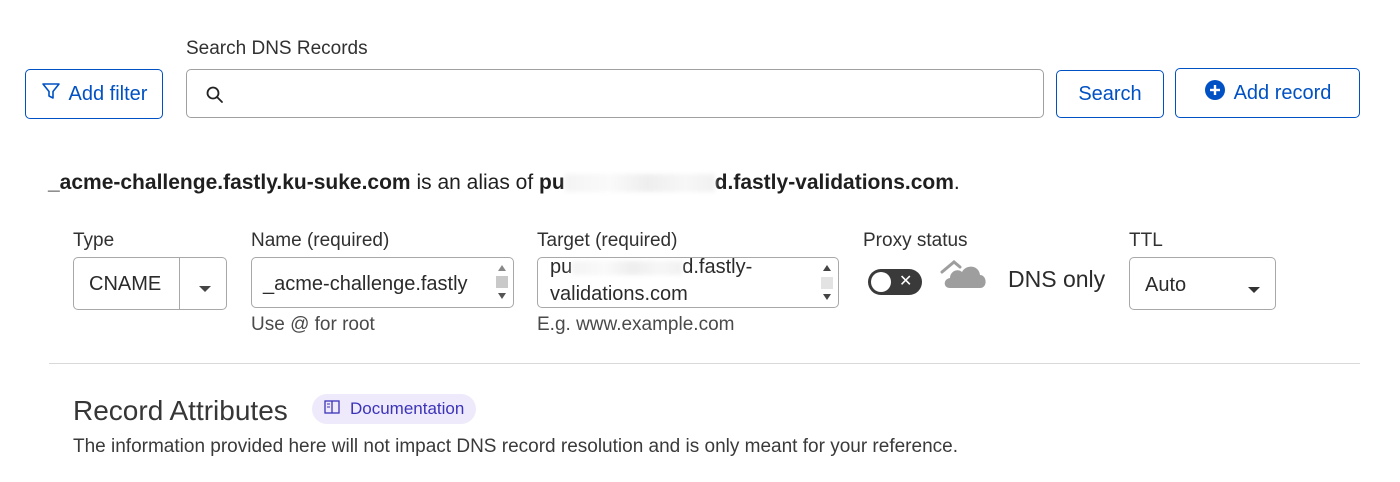 The width and height of the screenshot is (1400, 482). What do you see at coordinates (607, 240) in the screenshot?
I see `target-label: Target (required)` at bounding box center [607, 240].